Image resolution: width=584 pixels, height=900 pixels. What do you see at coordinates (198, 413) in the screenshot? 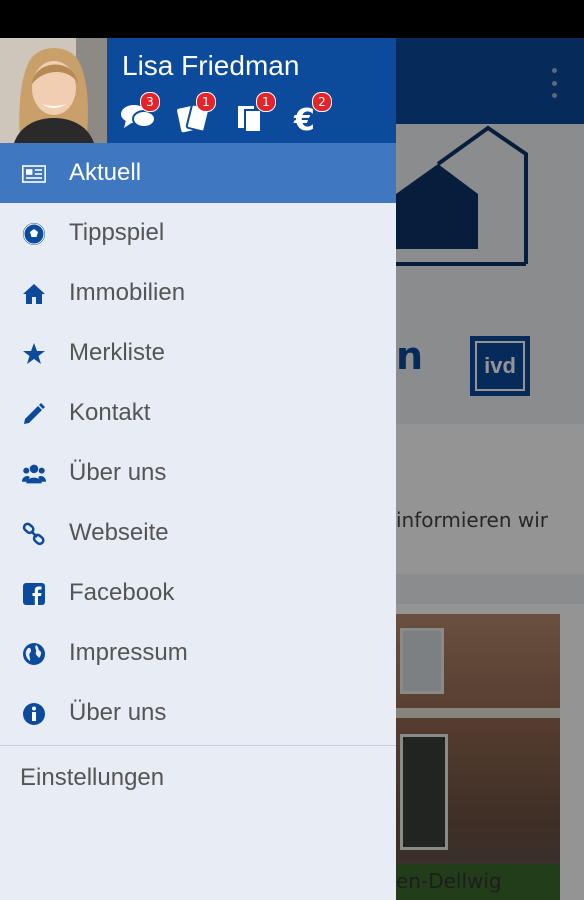
I see `menu-item-kontakt: Kontakt` at bounding box center [198, 413].